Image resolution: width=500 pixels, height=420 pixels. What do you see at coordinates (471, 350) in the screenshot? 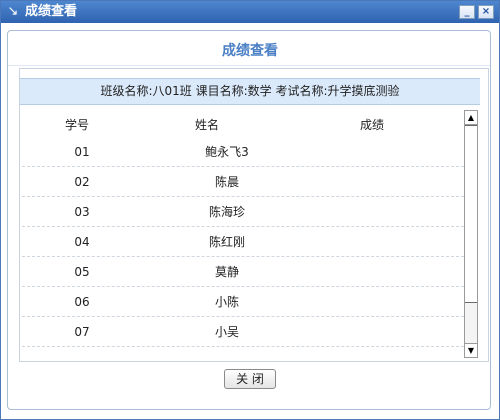
I see `scroll-down-arrow-icon: ▼` at bounding box center [471, 350].